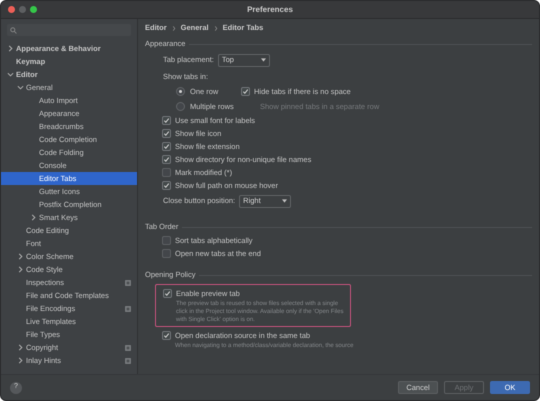  Describe the element at coordinates (270, 10) in the screenshot. I see `window-title: Preferences` at that location.